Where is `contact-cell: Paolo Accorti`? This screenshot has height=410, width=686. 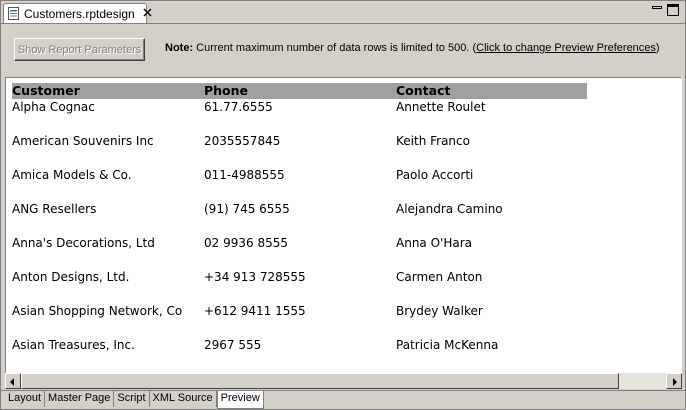 contact-cell: Paolo Accorti is located at coordinates (435, 175).